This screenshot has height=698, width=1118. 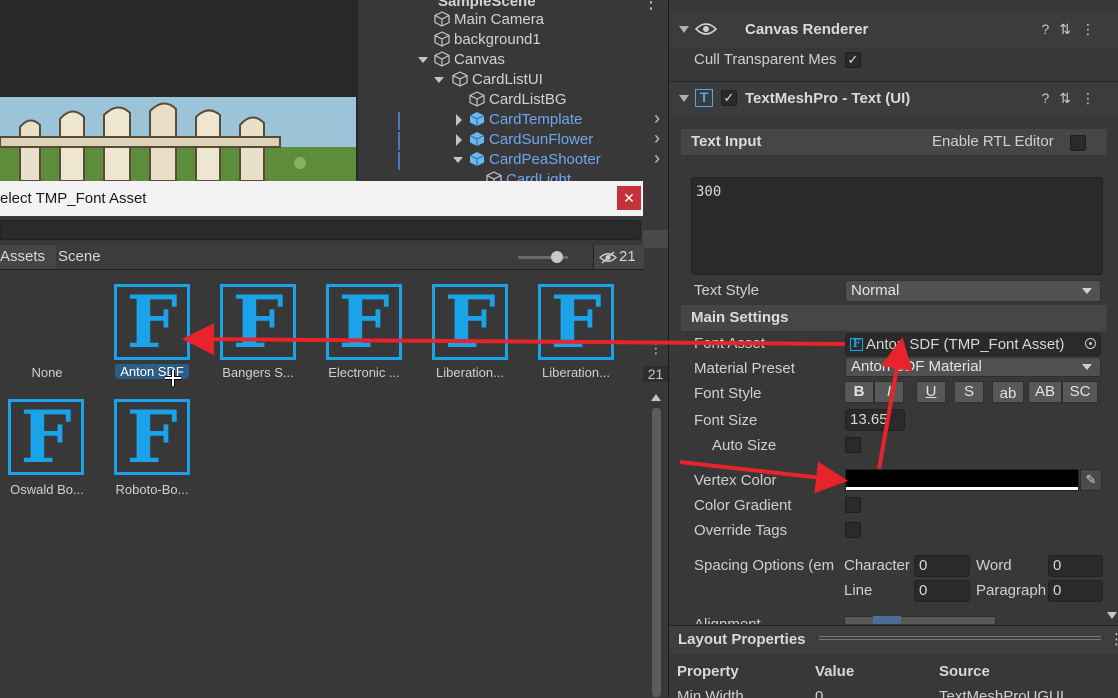 What do you see at coordinates (48, 372) in the screenshot?
I see `asset-none-label: None` at bounding box center [48, 372].